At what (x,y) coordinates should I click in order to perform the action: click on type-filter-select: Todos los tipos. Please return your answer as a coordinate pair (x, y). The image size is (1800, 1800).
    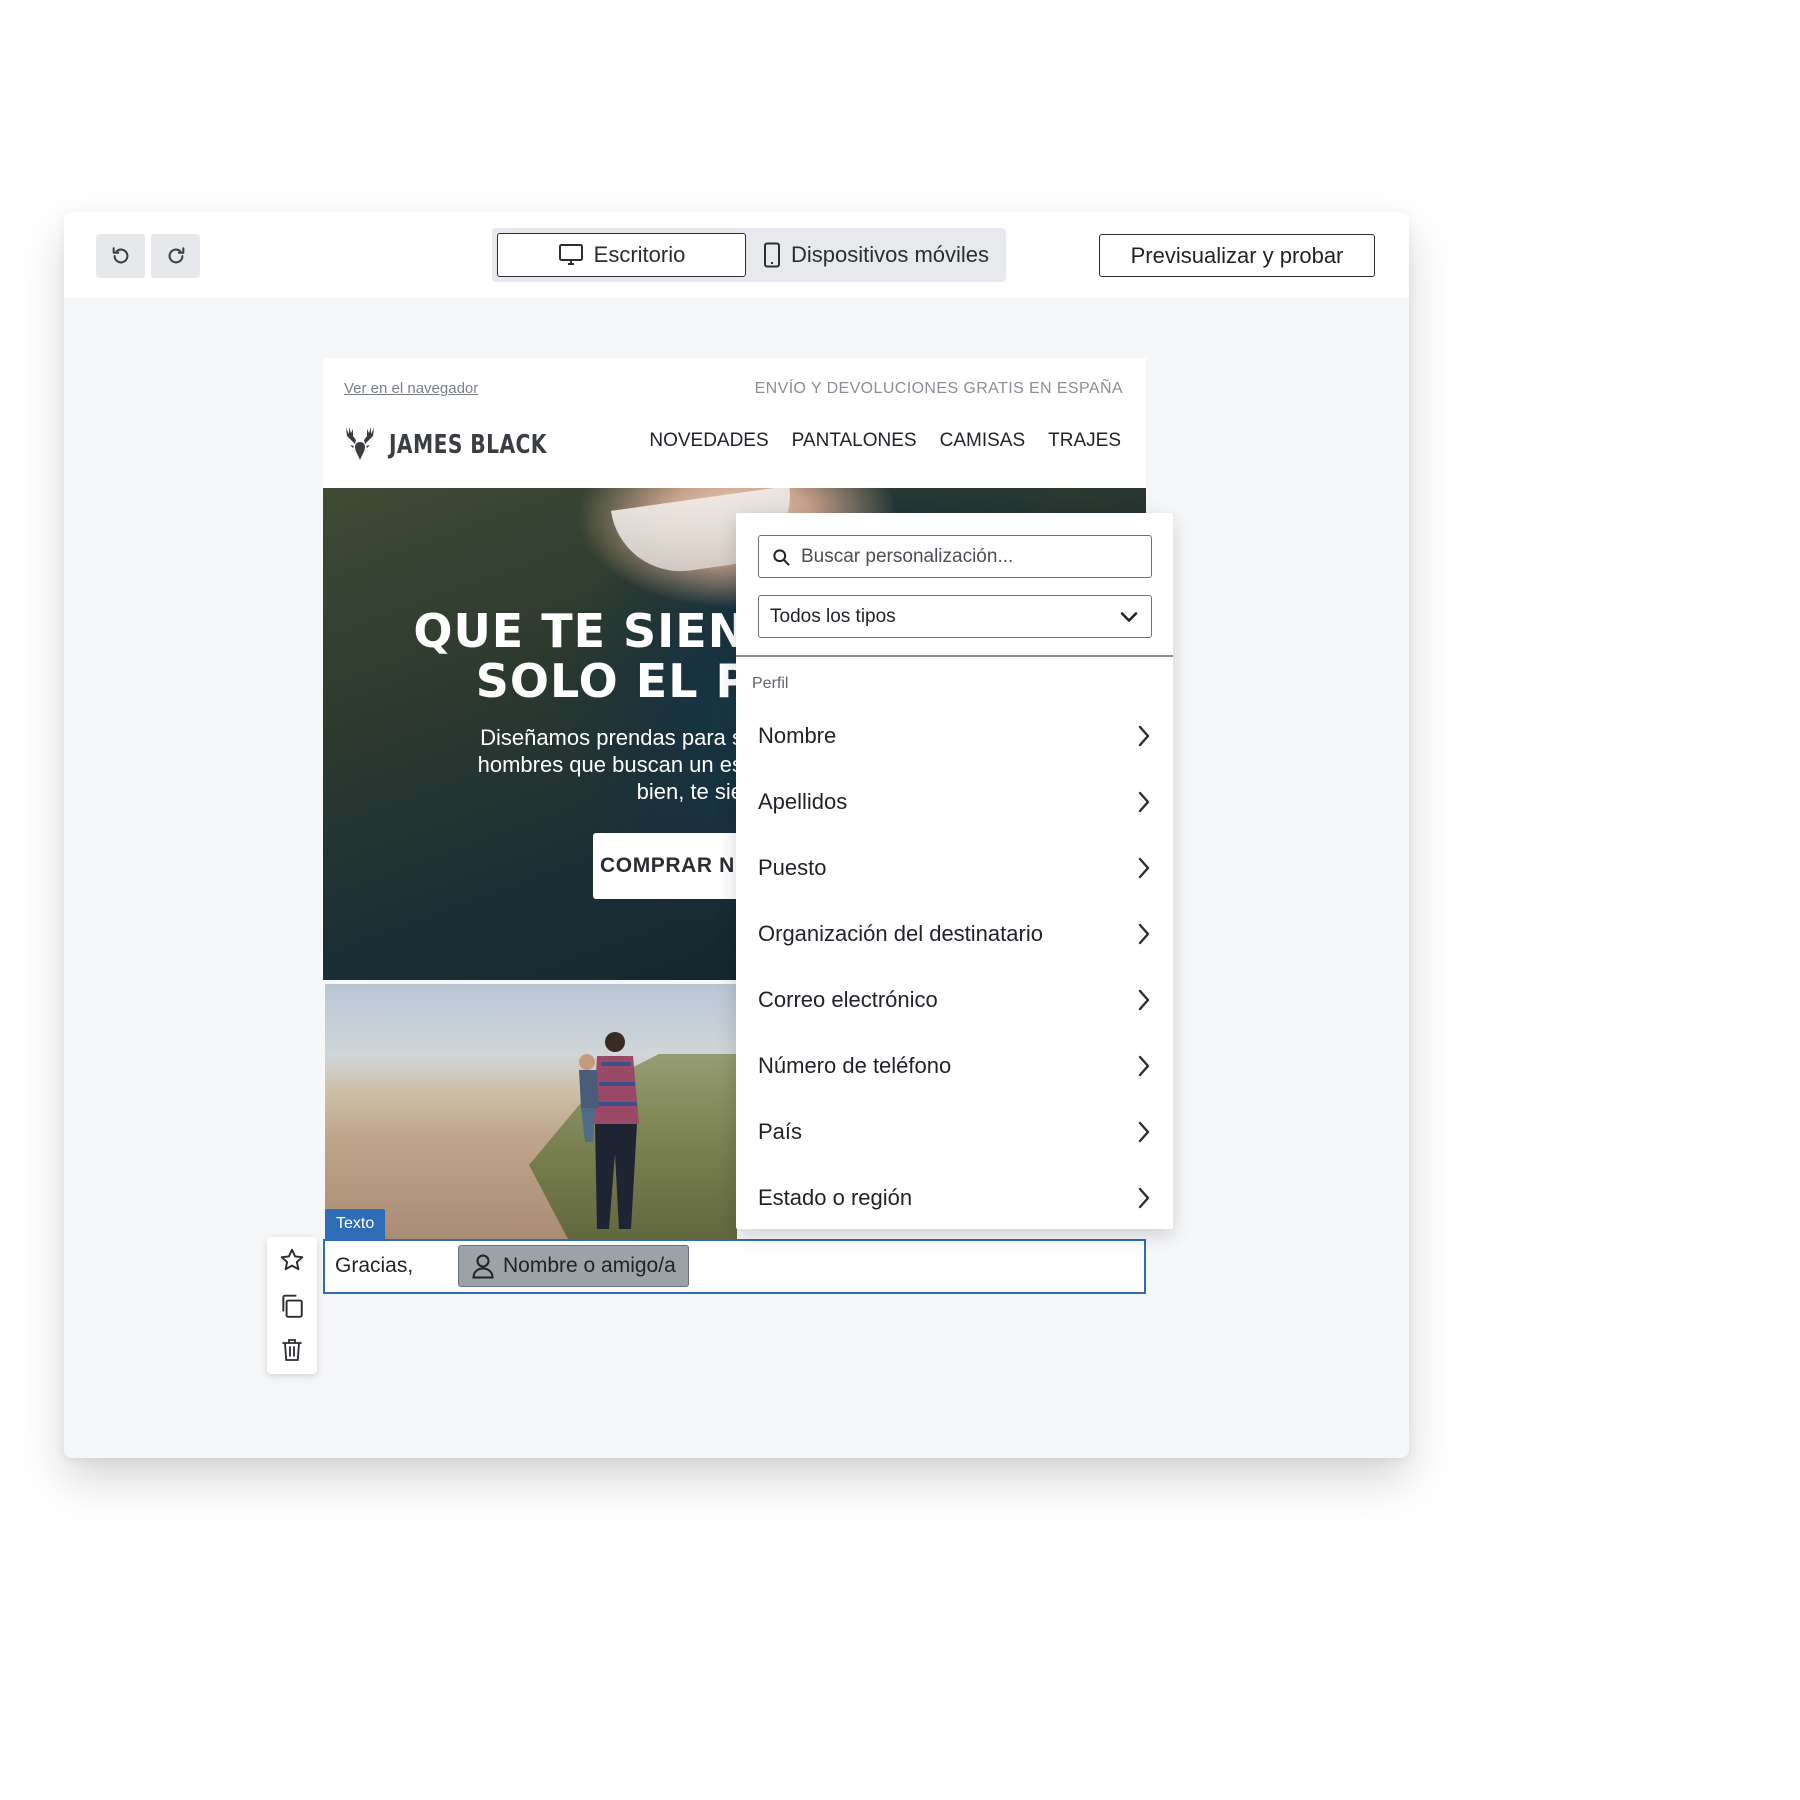
    Looking at the image, I should click on (955, 616).